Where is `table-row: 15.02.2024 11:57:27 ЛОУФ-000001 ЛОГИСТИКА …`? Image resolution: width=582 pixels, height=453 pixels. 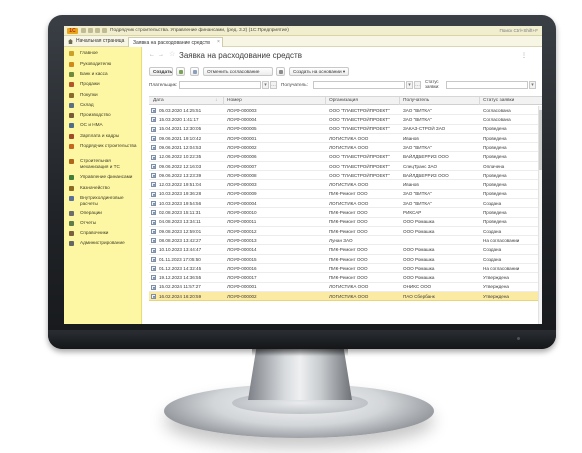 table-row: 15.02.2024 11:57:27 ЛОУФ-000001 ЛОГИСТИКА … is located at coordinates (345, 287).